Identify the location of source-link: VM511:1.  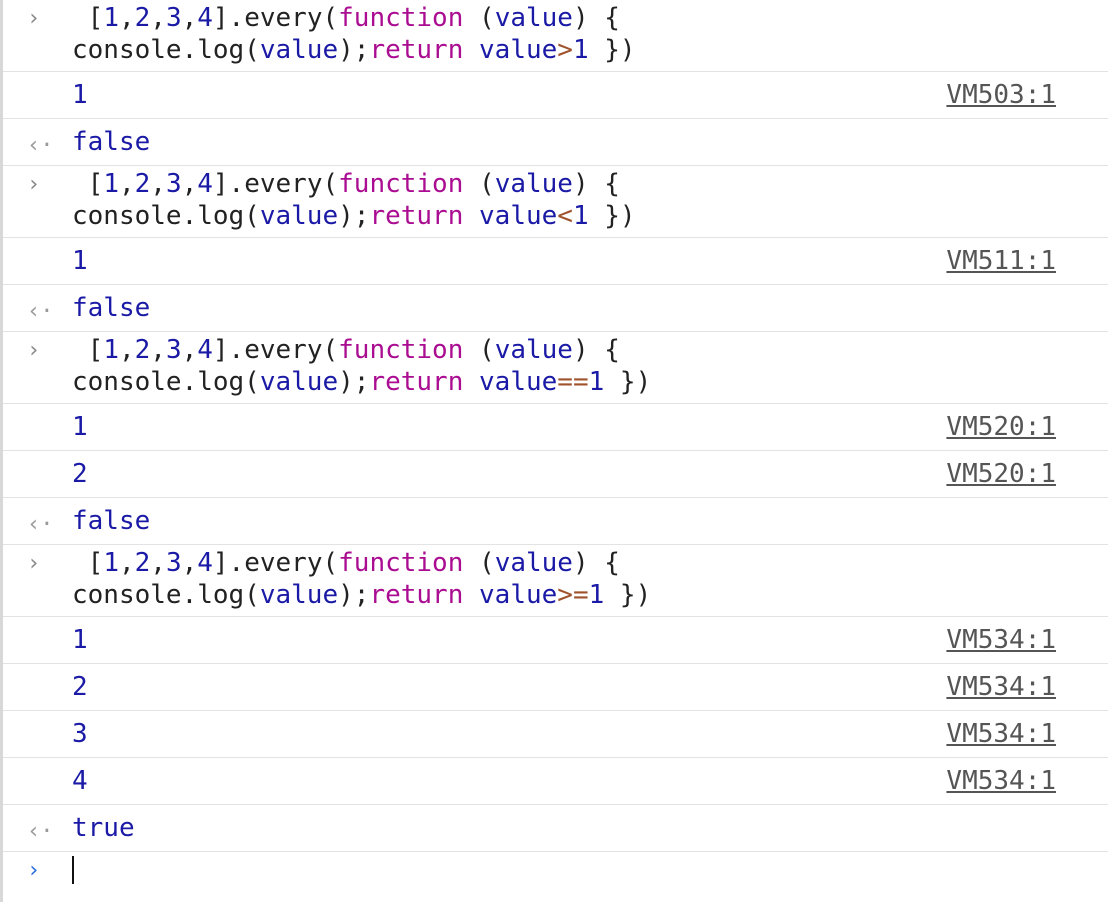
(1001, 261).